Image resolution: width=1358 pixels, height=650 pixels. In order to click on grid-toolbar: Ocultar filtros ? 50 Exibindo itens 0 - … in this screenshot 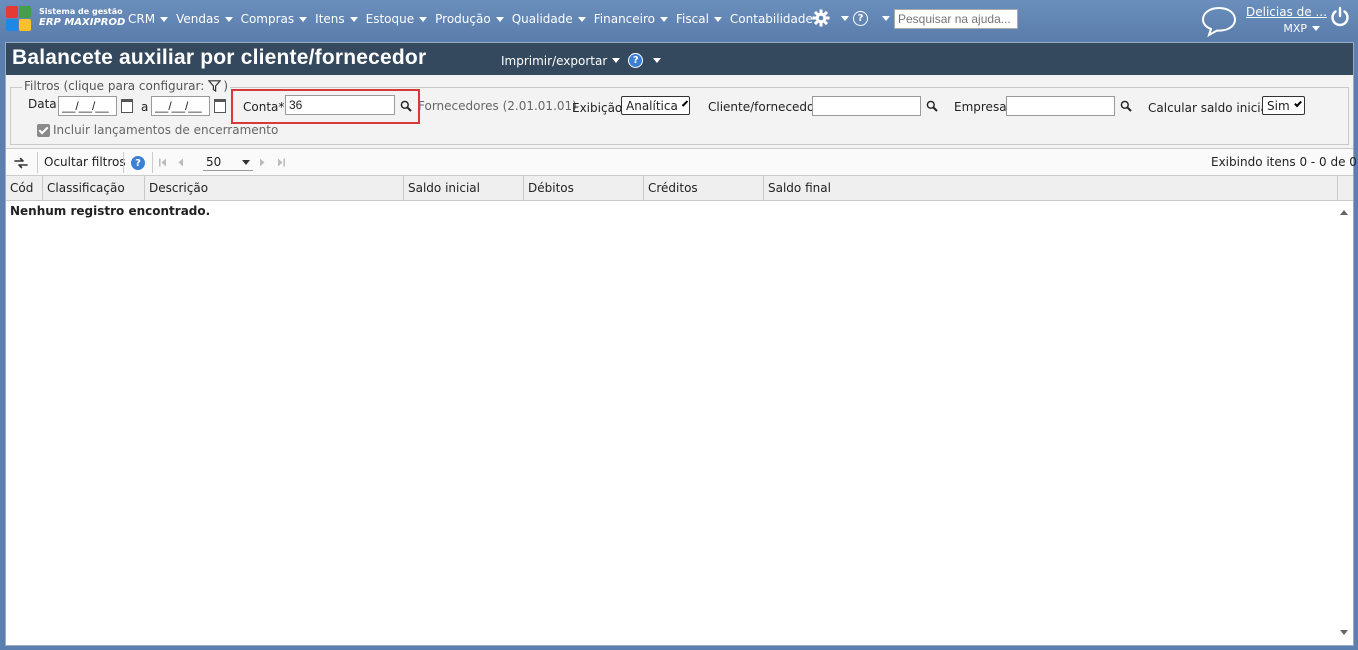, I will do `click(681, 162)`.